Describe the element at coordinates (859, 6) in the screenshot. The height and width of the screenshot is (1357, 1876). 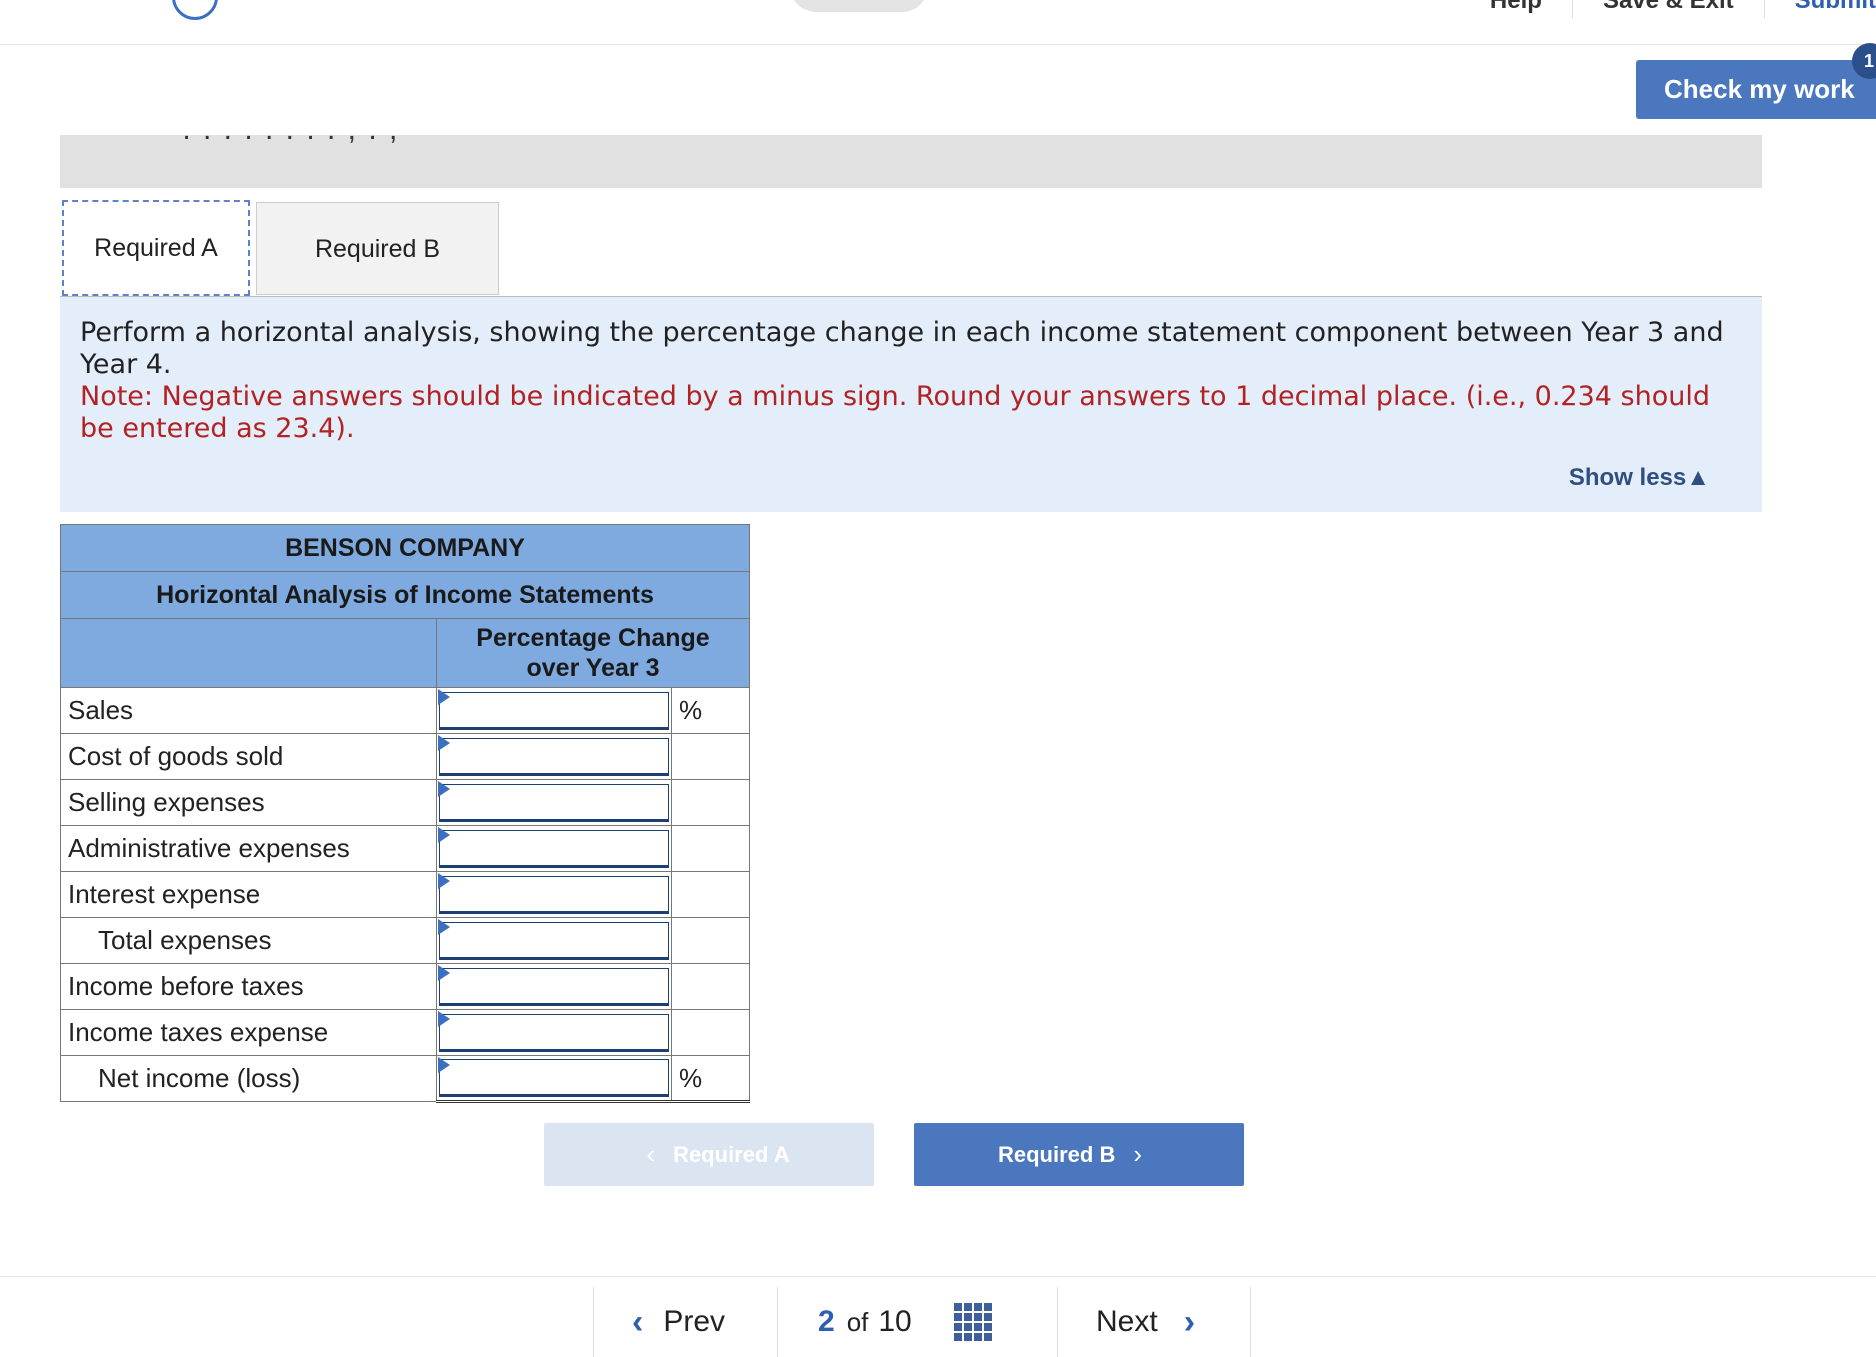
I see `progress-pill` at that location.